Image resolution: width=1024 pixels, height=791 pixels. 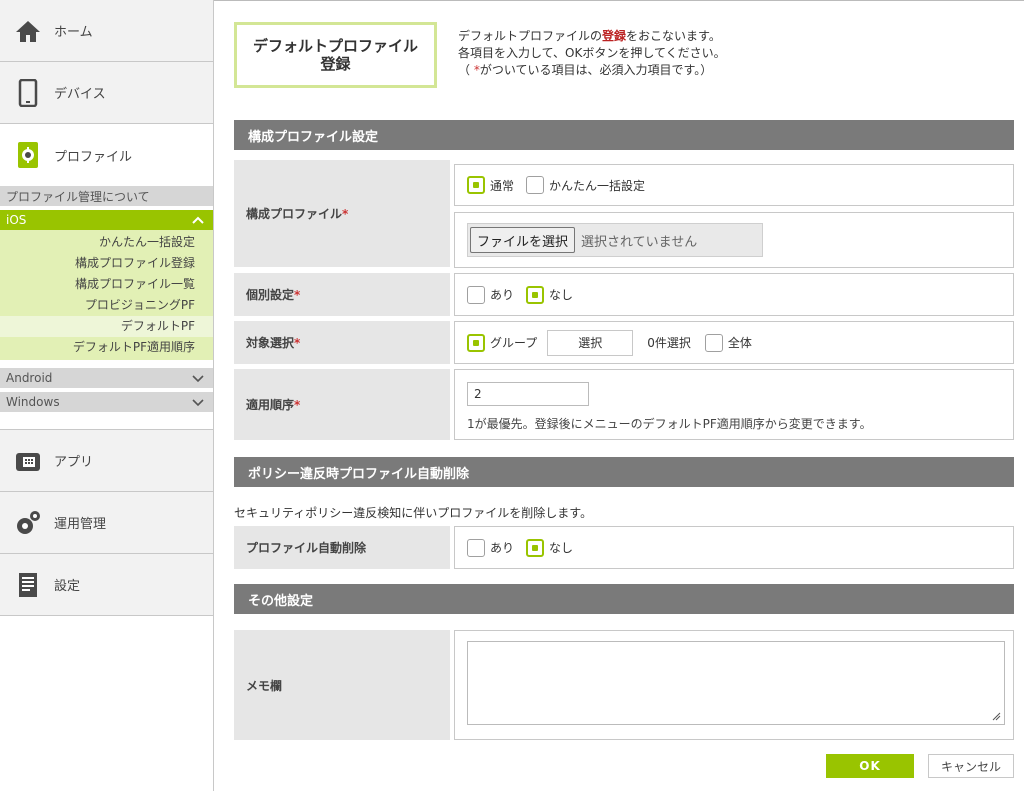 I want to click on ios-item-provisioning: プロビジョニングPF, so click(x=106, y=305).